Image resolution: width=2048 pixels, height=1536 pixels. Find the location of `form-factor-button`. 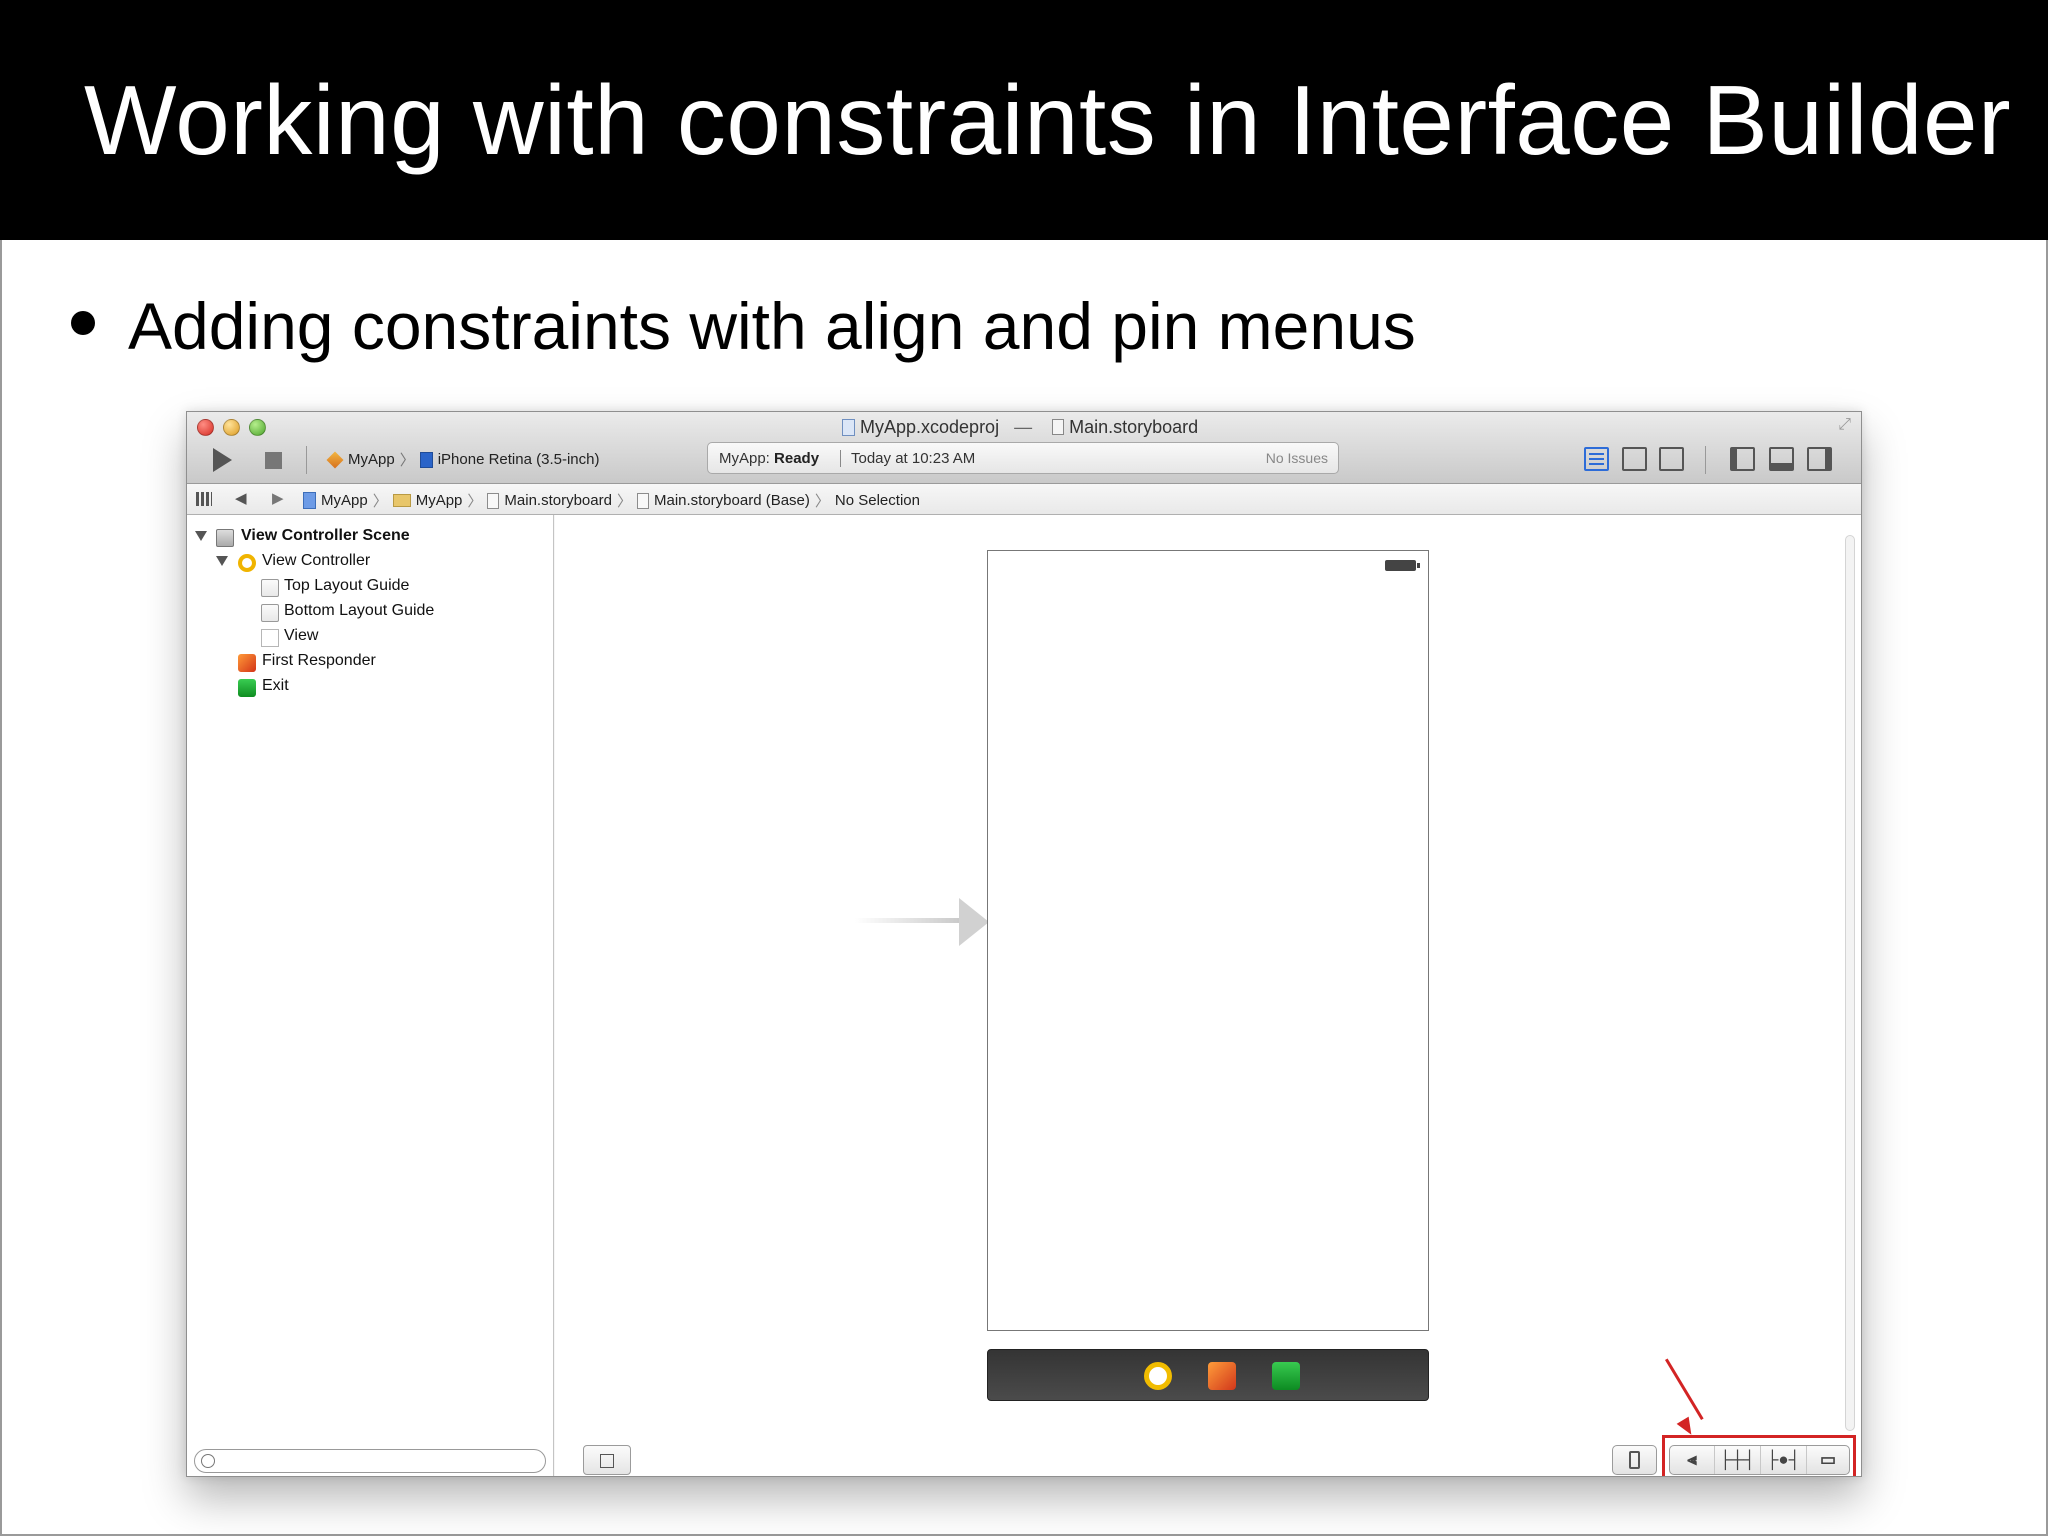

form-factor-button is located at coordinates (1634, 1460).